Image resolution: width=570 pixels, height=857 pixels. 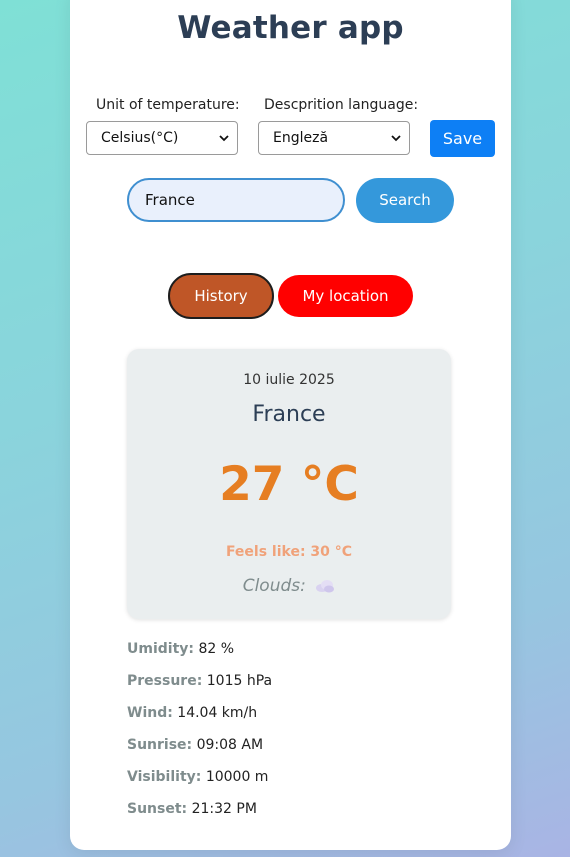 What do you see at coordinates (200, 681) in the screenshot?
I see `detail-pressure: Pressure: 1015 hPa` at bounding box center [200, 681].